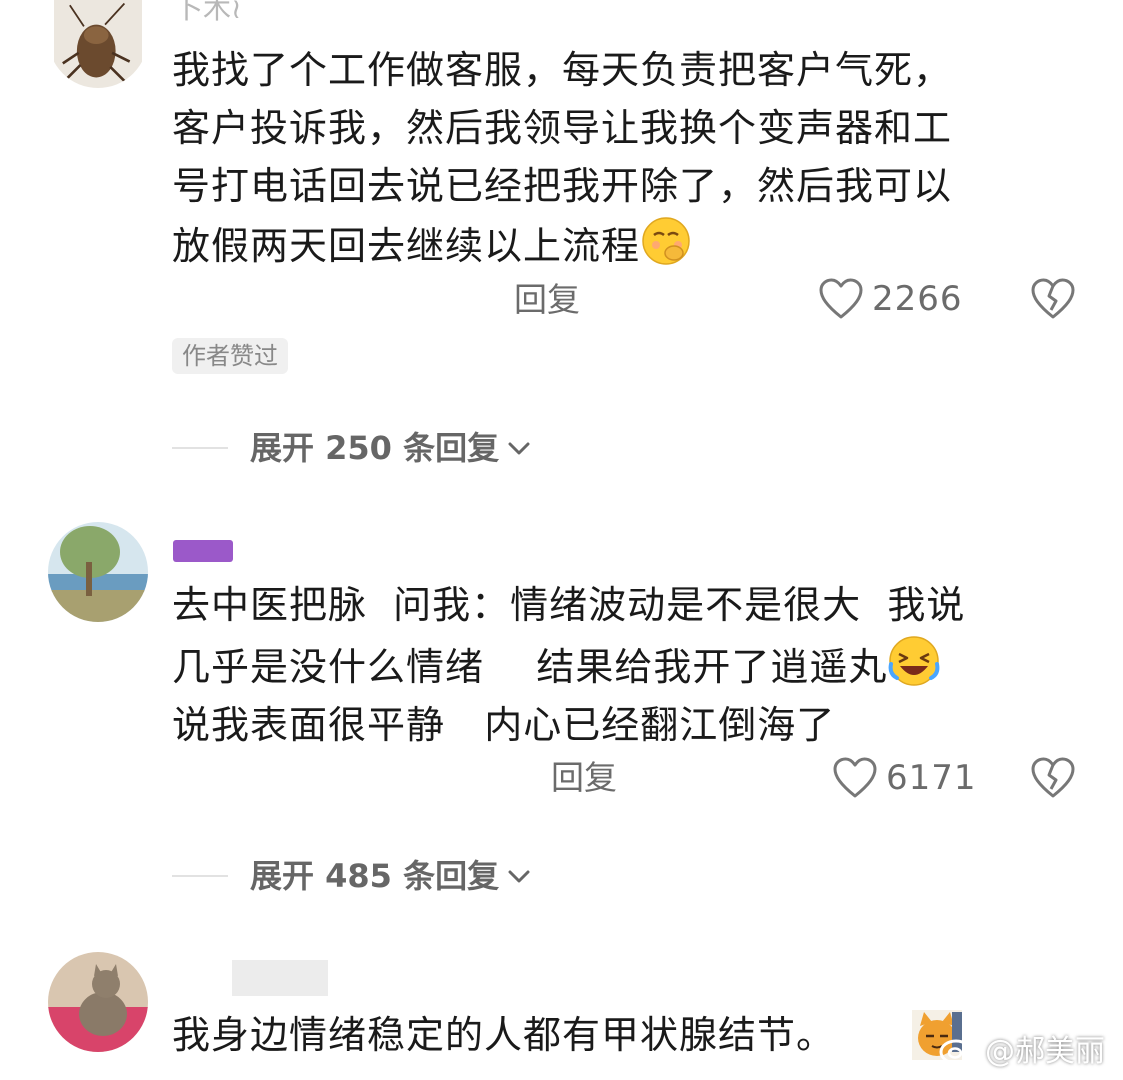  I want to click on like-button: 6171, so click(904, 778).